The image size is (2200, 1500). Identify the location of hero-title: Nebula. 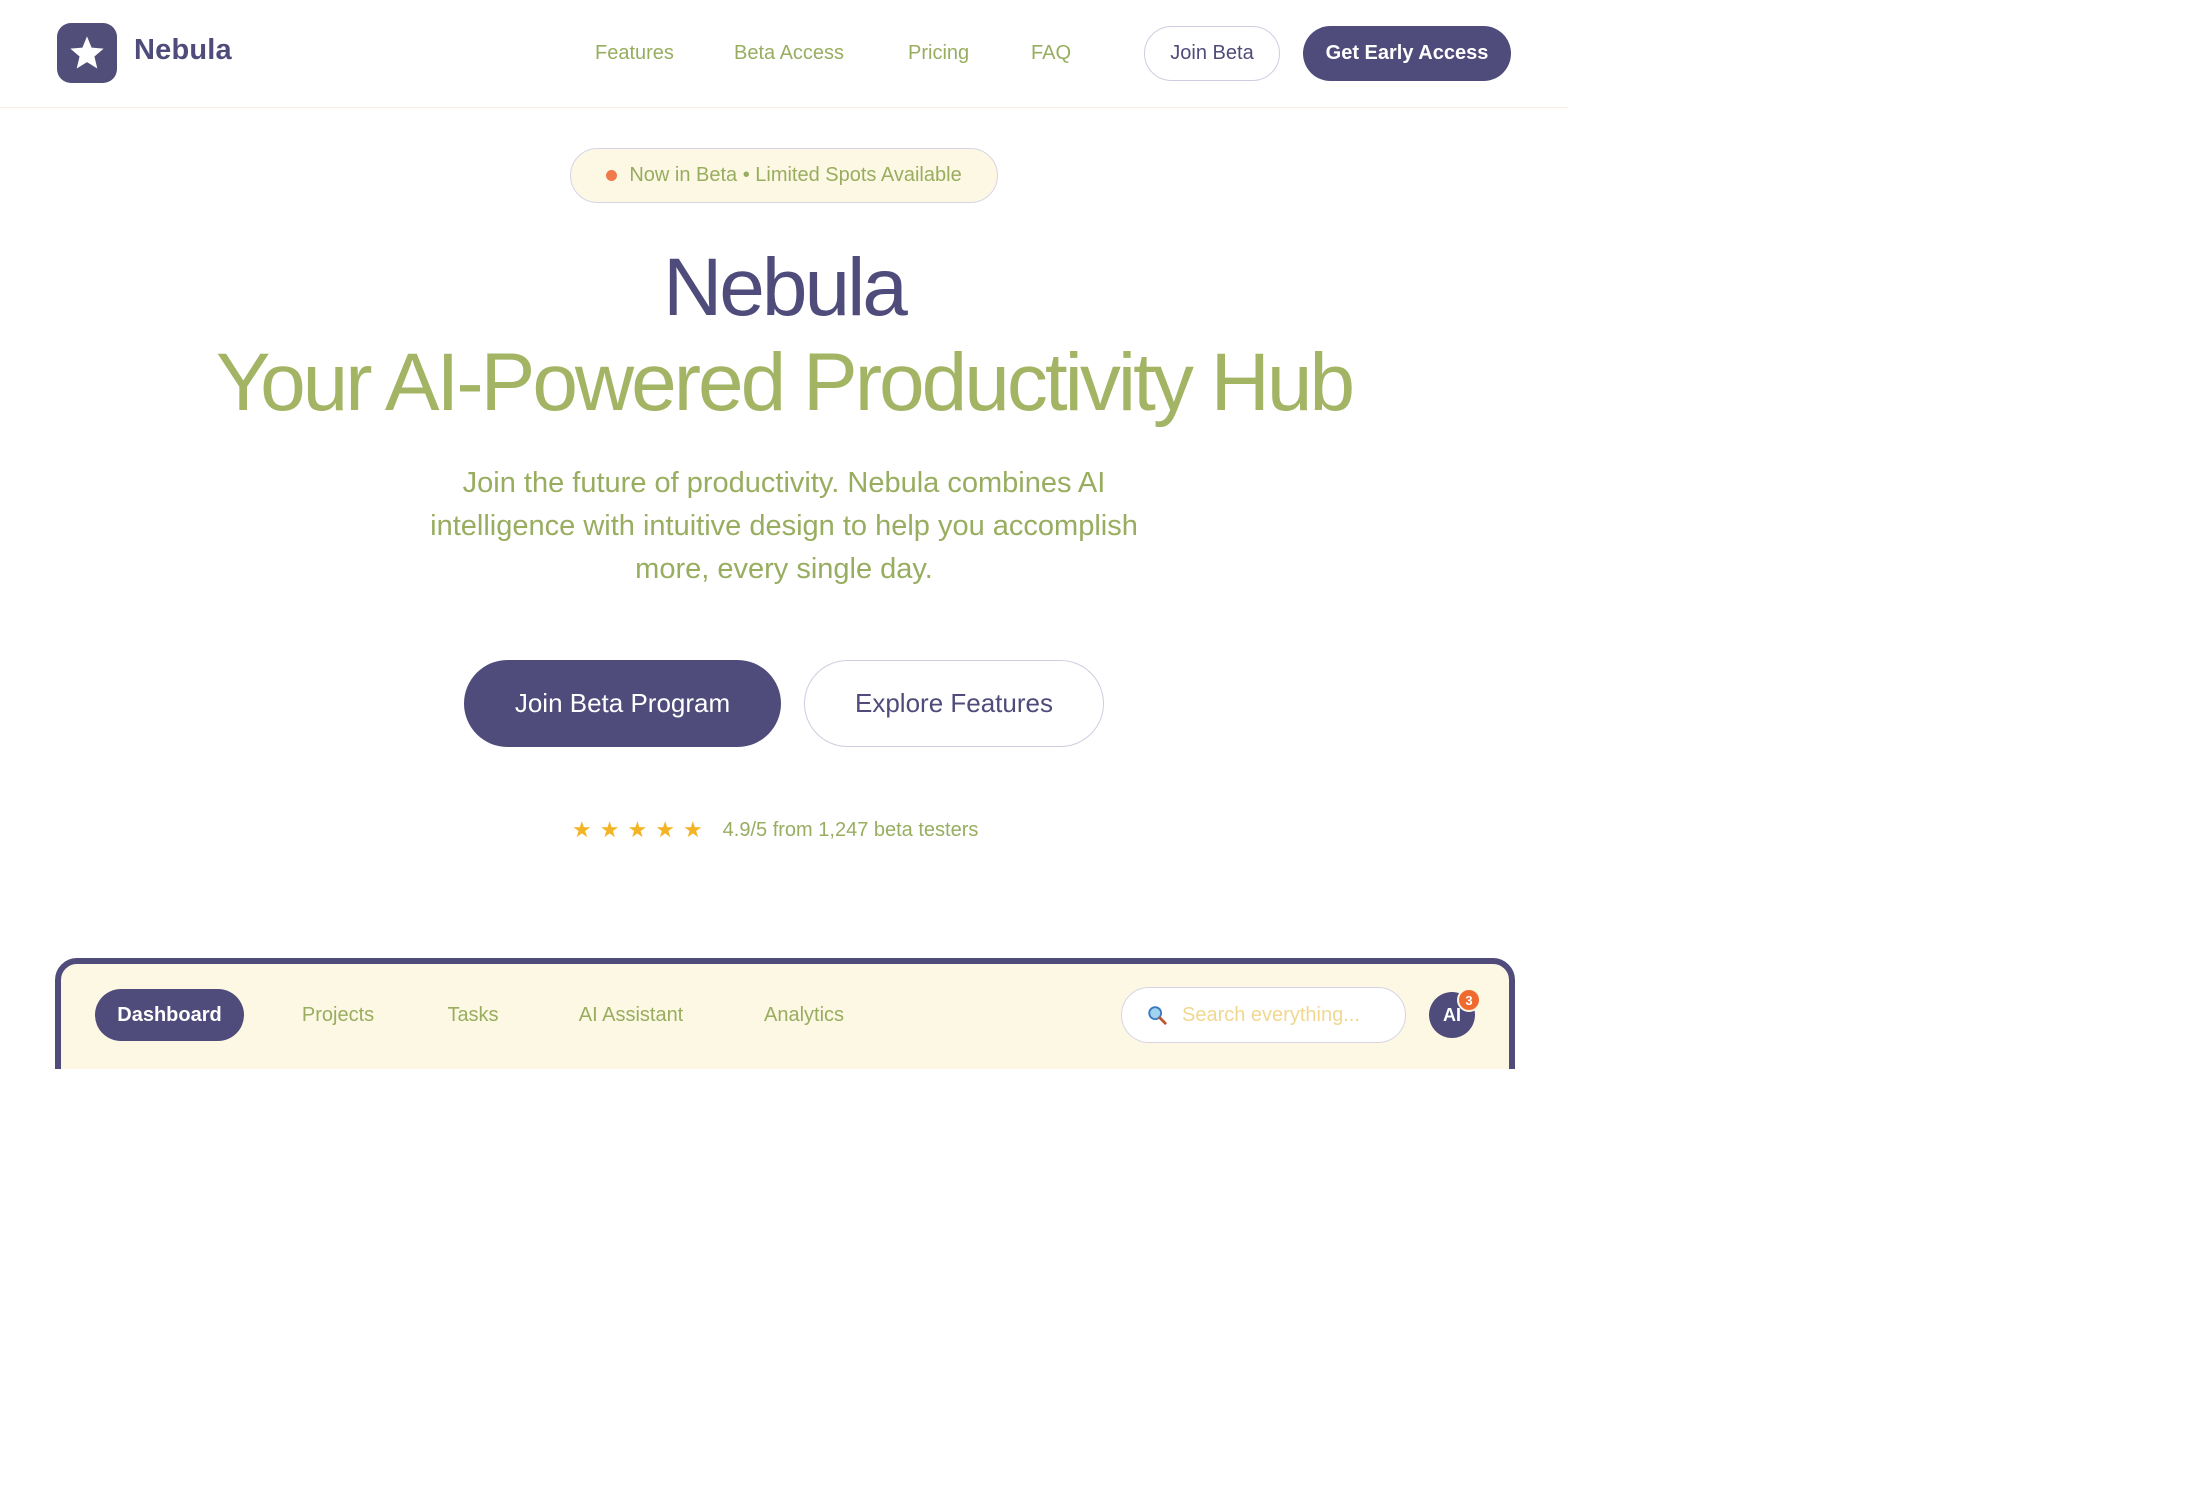
(785, 287).